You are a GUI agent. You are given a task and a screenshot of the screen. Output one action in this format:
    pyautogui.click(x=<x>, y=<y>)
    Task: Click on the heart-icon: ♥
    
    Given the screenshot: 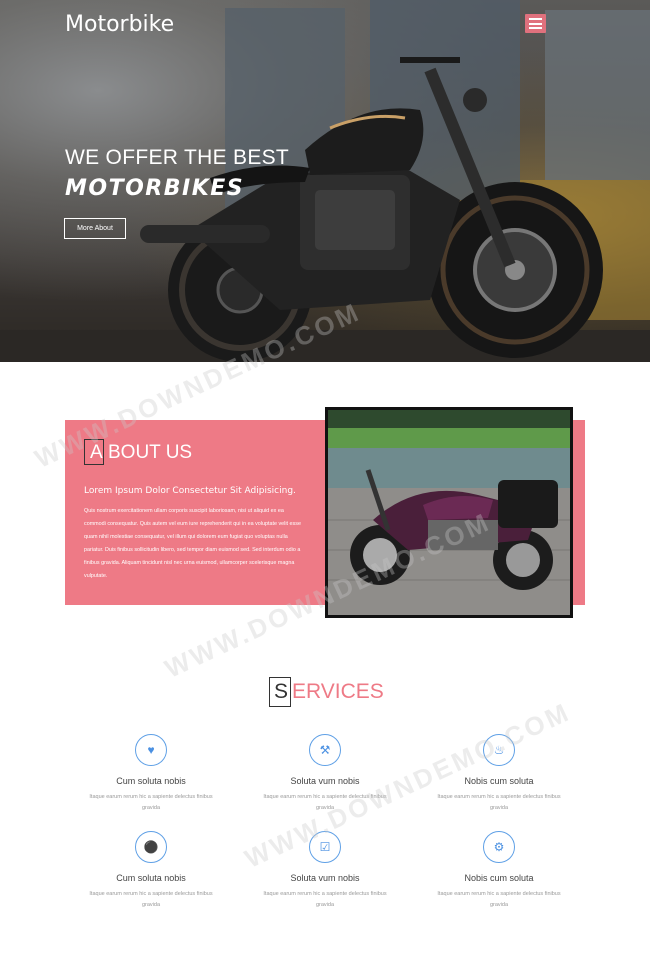 What is the action you would take?
    pyautogui.click(x=151, y=750)
    